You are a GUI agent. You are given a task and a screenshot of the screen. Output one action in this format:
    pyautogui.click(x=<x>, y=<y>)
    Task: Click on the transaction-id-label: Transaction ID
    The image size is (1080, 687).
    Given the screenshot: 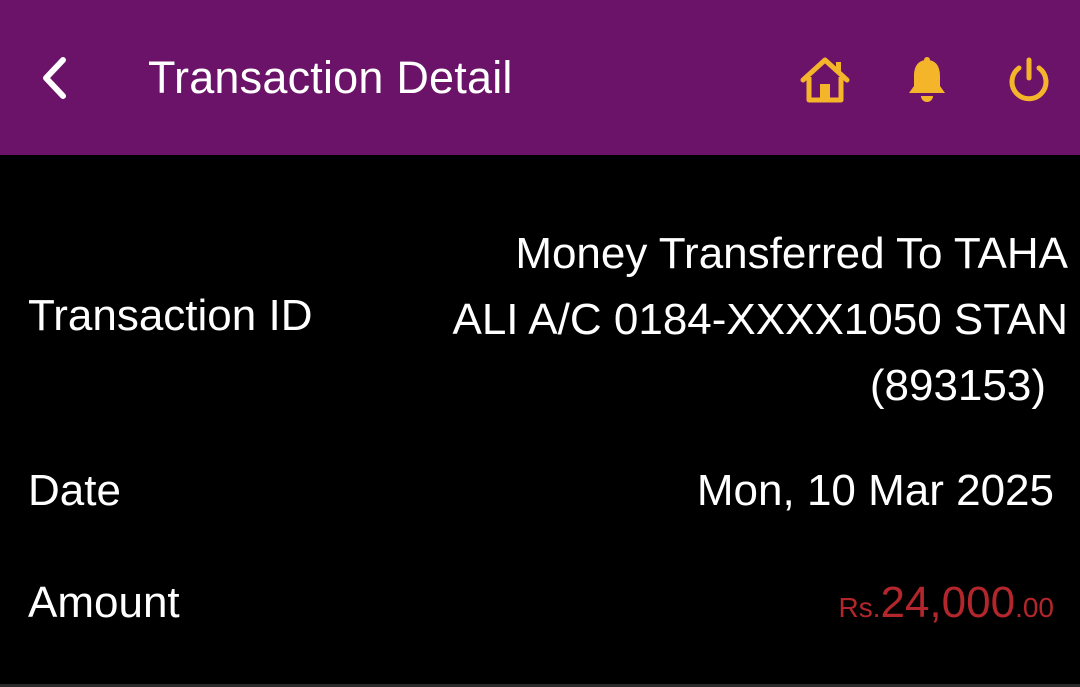 What is the action you would take?
    pyautogui.click(x=170, y=315)
    